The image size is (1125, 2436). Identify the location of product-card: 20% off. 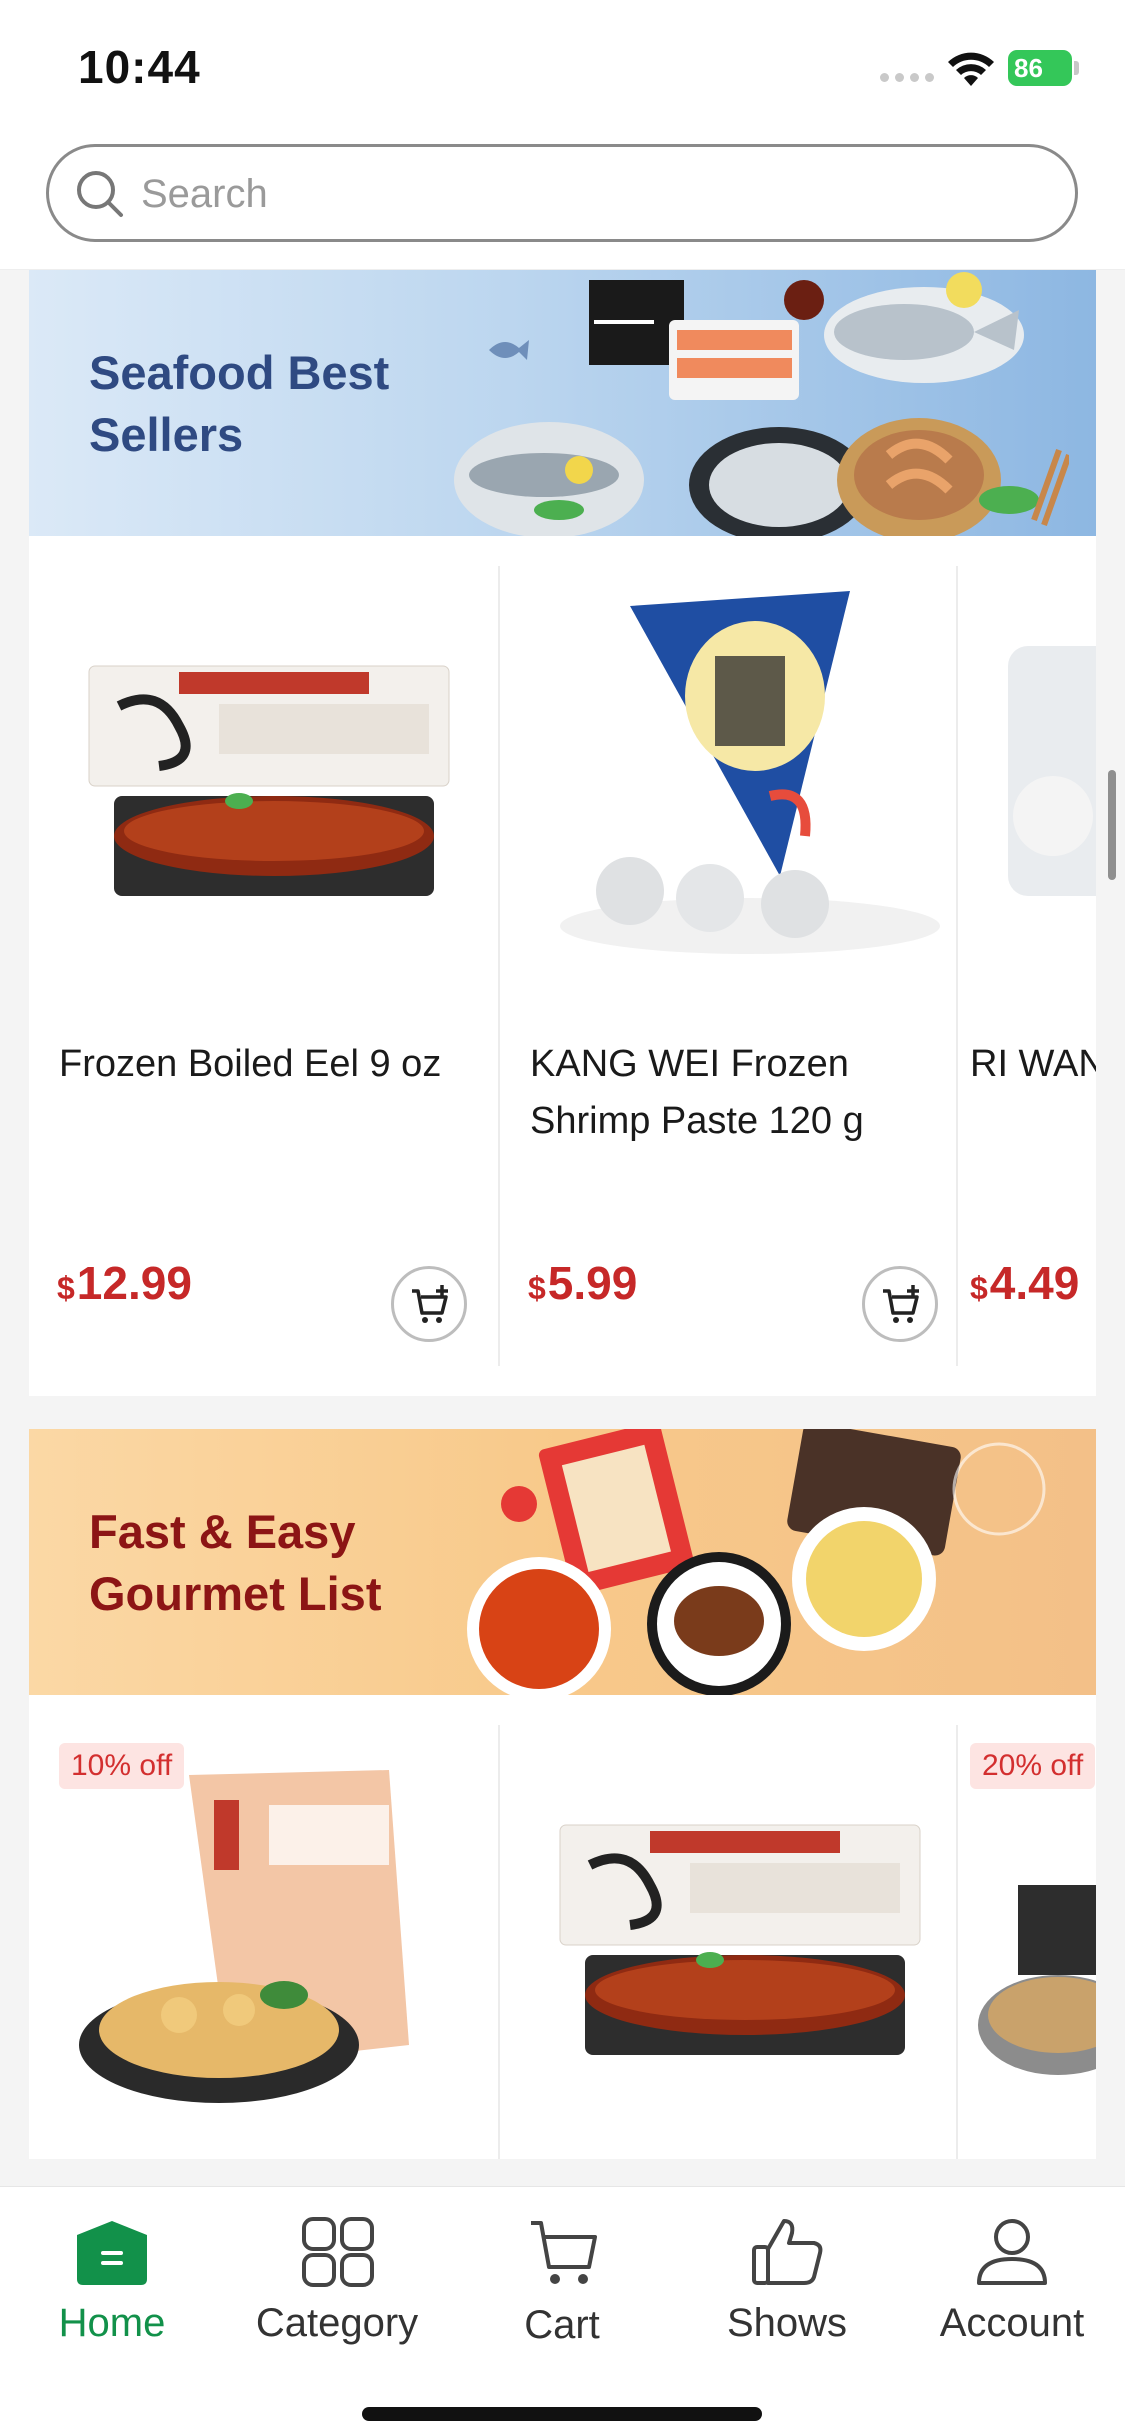
(1027, 1942).